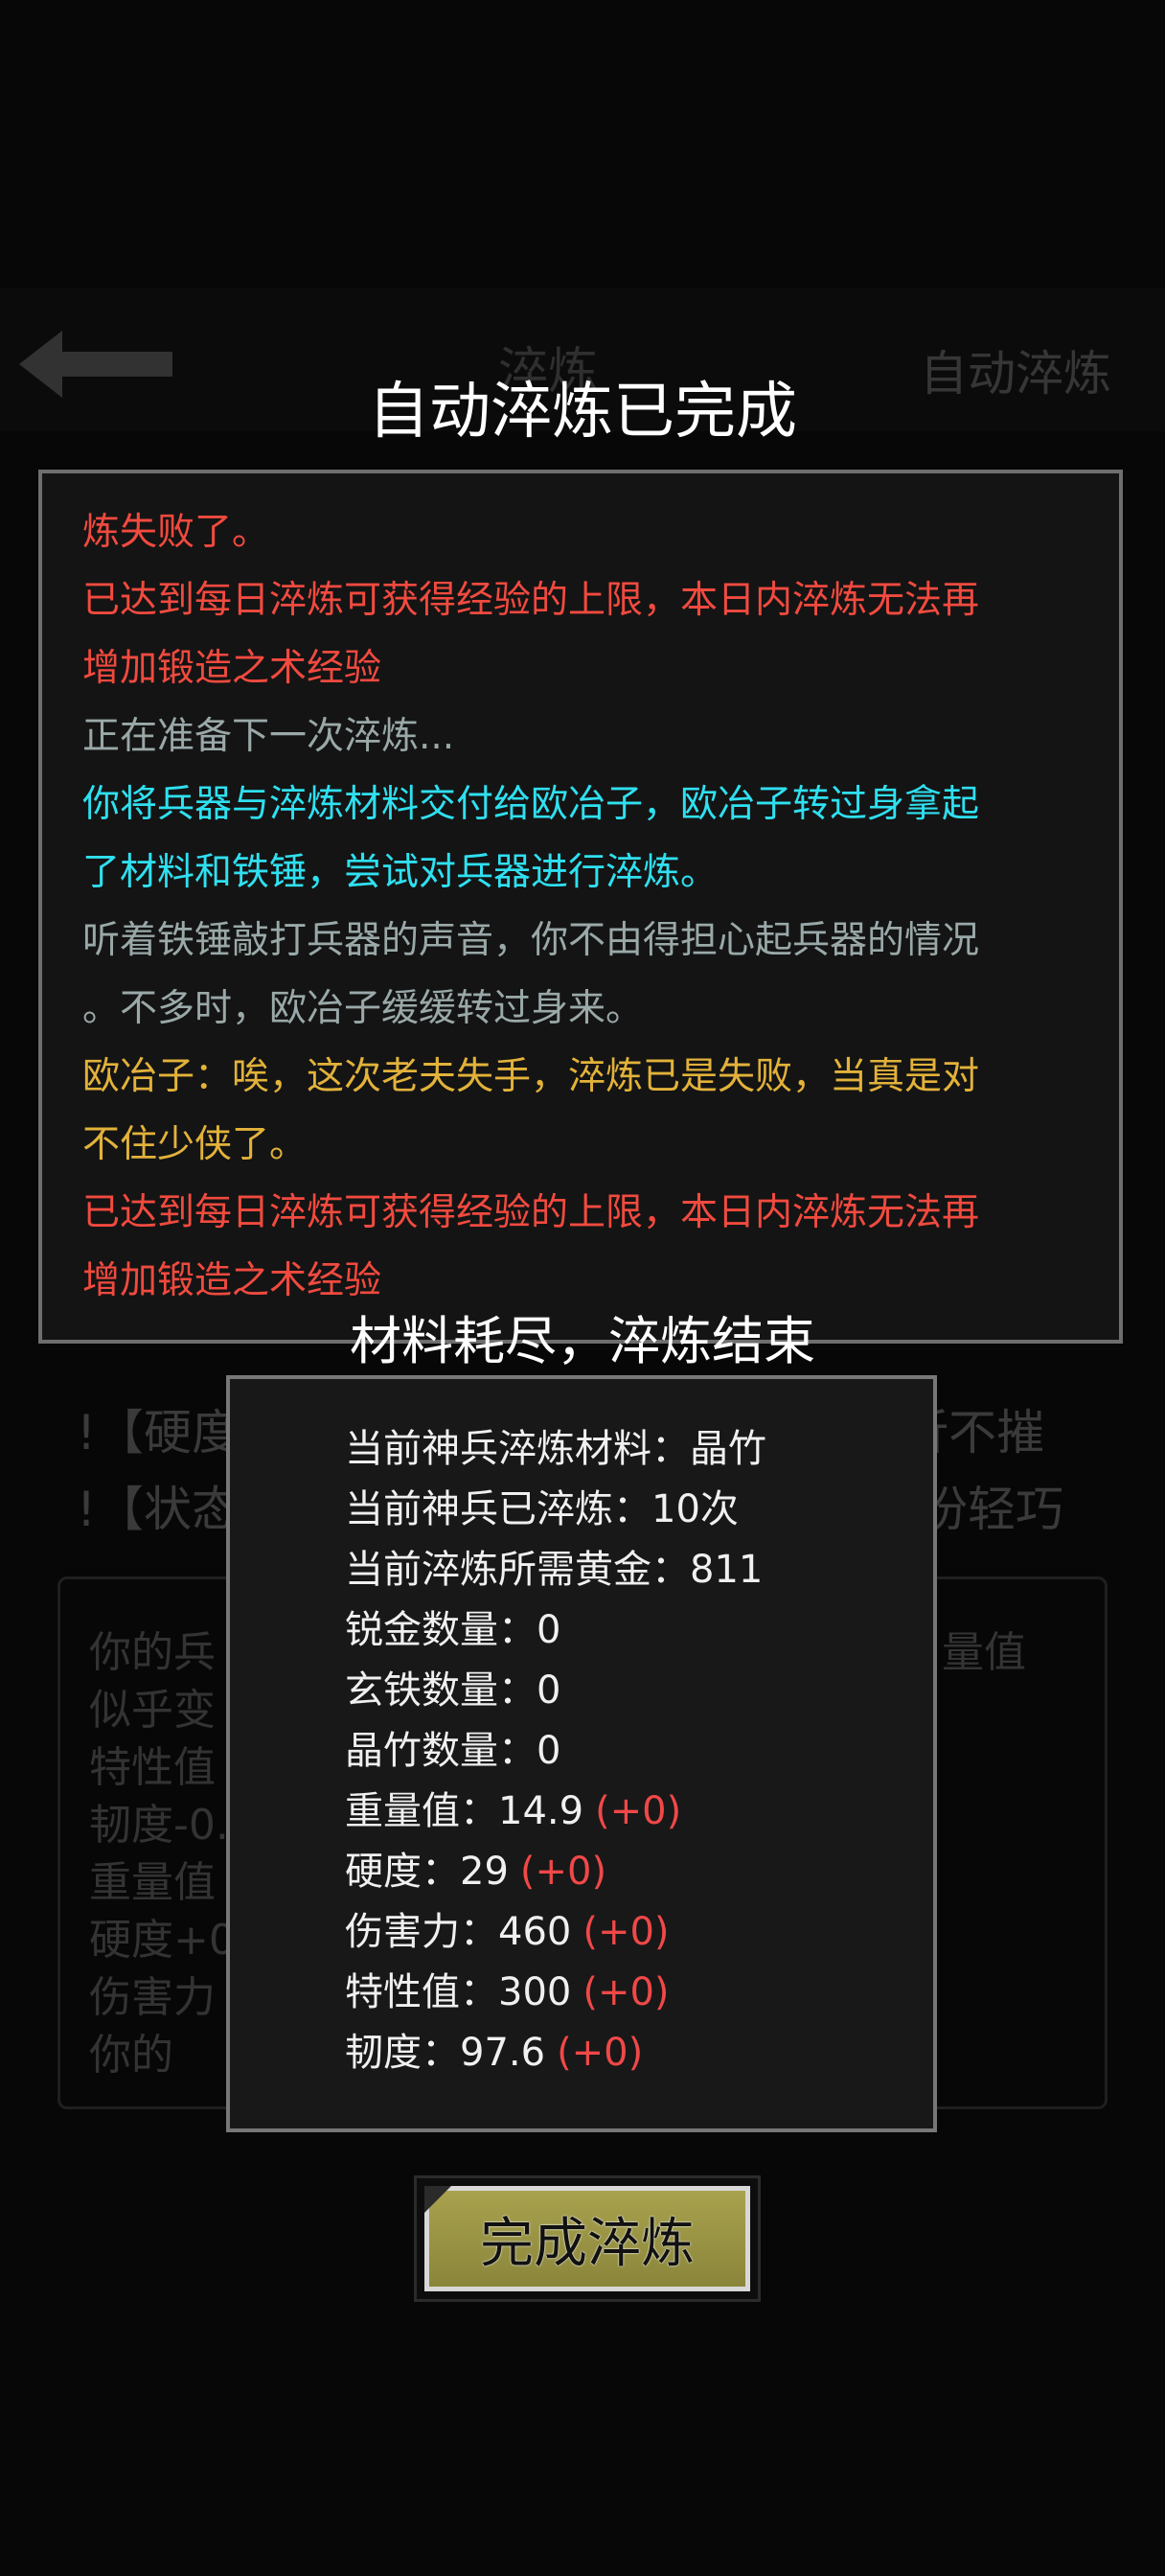 Image resolution: width=1165 pixels, height=2576 pixels. What do you see at coordinates (639, 1751) in the screenshot?
I see `stat-row: 晶竹数量：0` at bounding box center [639, 1751].